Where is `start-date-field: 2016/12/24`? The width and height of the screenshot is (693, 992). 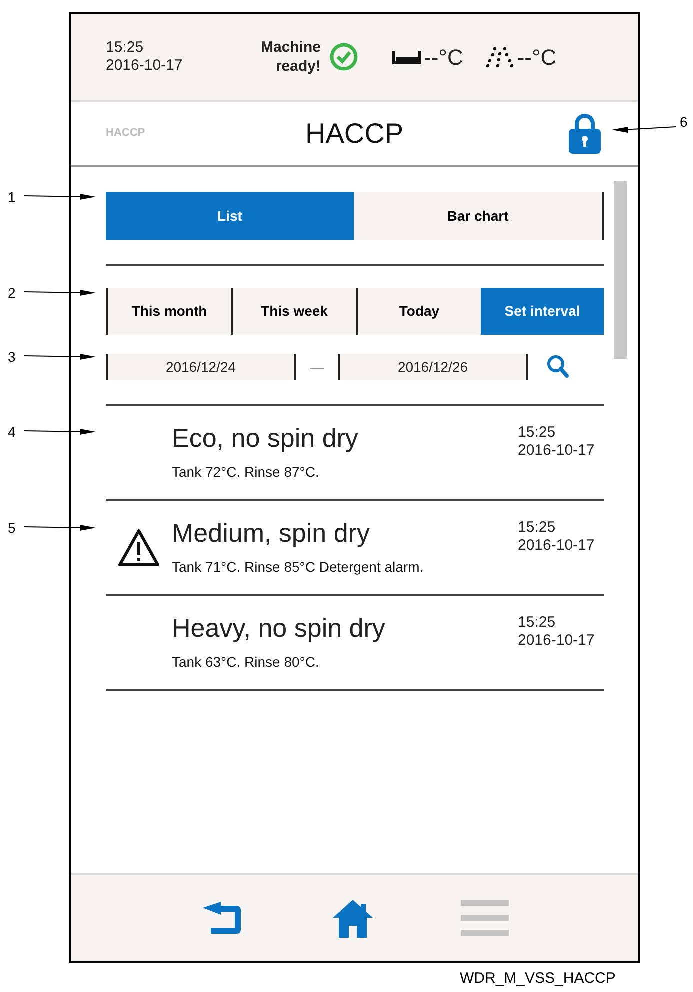
start-date-field: 2016/12/24 is located at coordinates (201, 367).